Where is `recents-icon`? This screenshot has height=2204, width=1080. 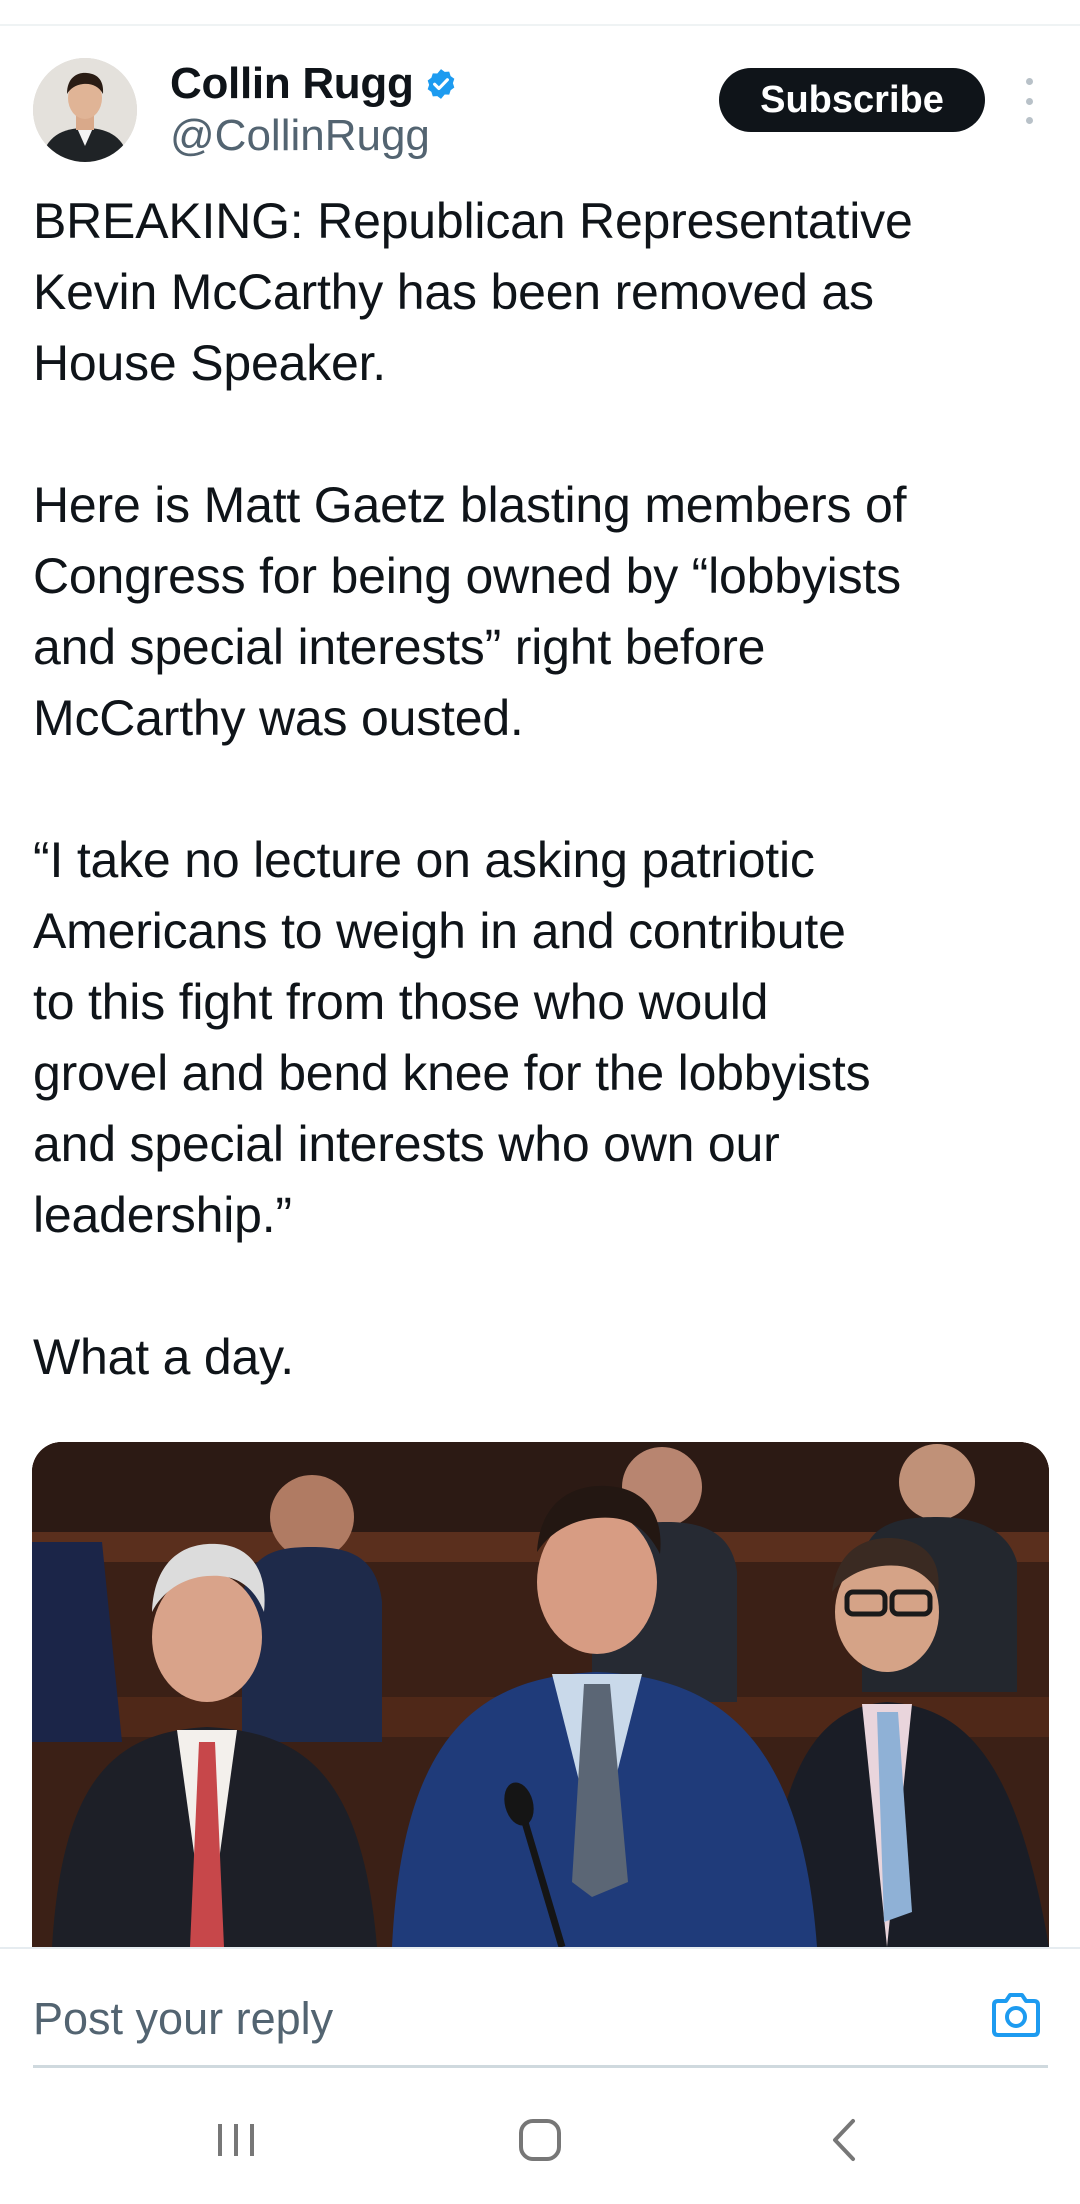 recents-icon is located at coordinates (236, 2140).